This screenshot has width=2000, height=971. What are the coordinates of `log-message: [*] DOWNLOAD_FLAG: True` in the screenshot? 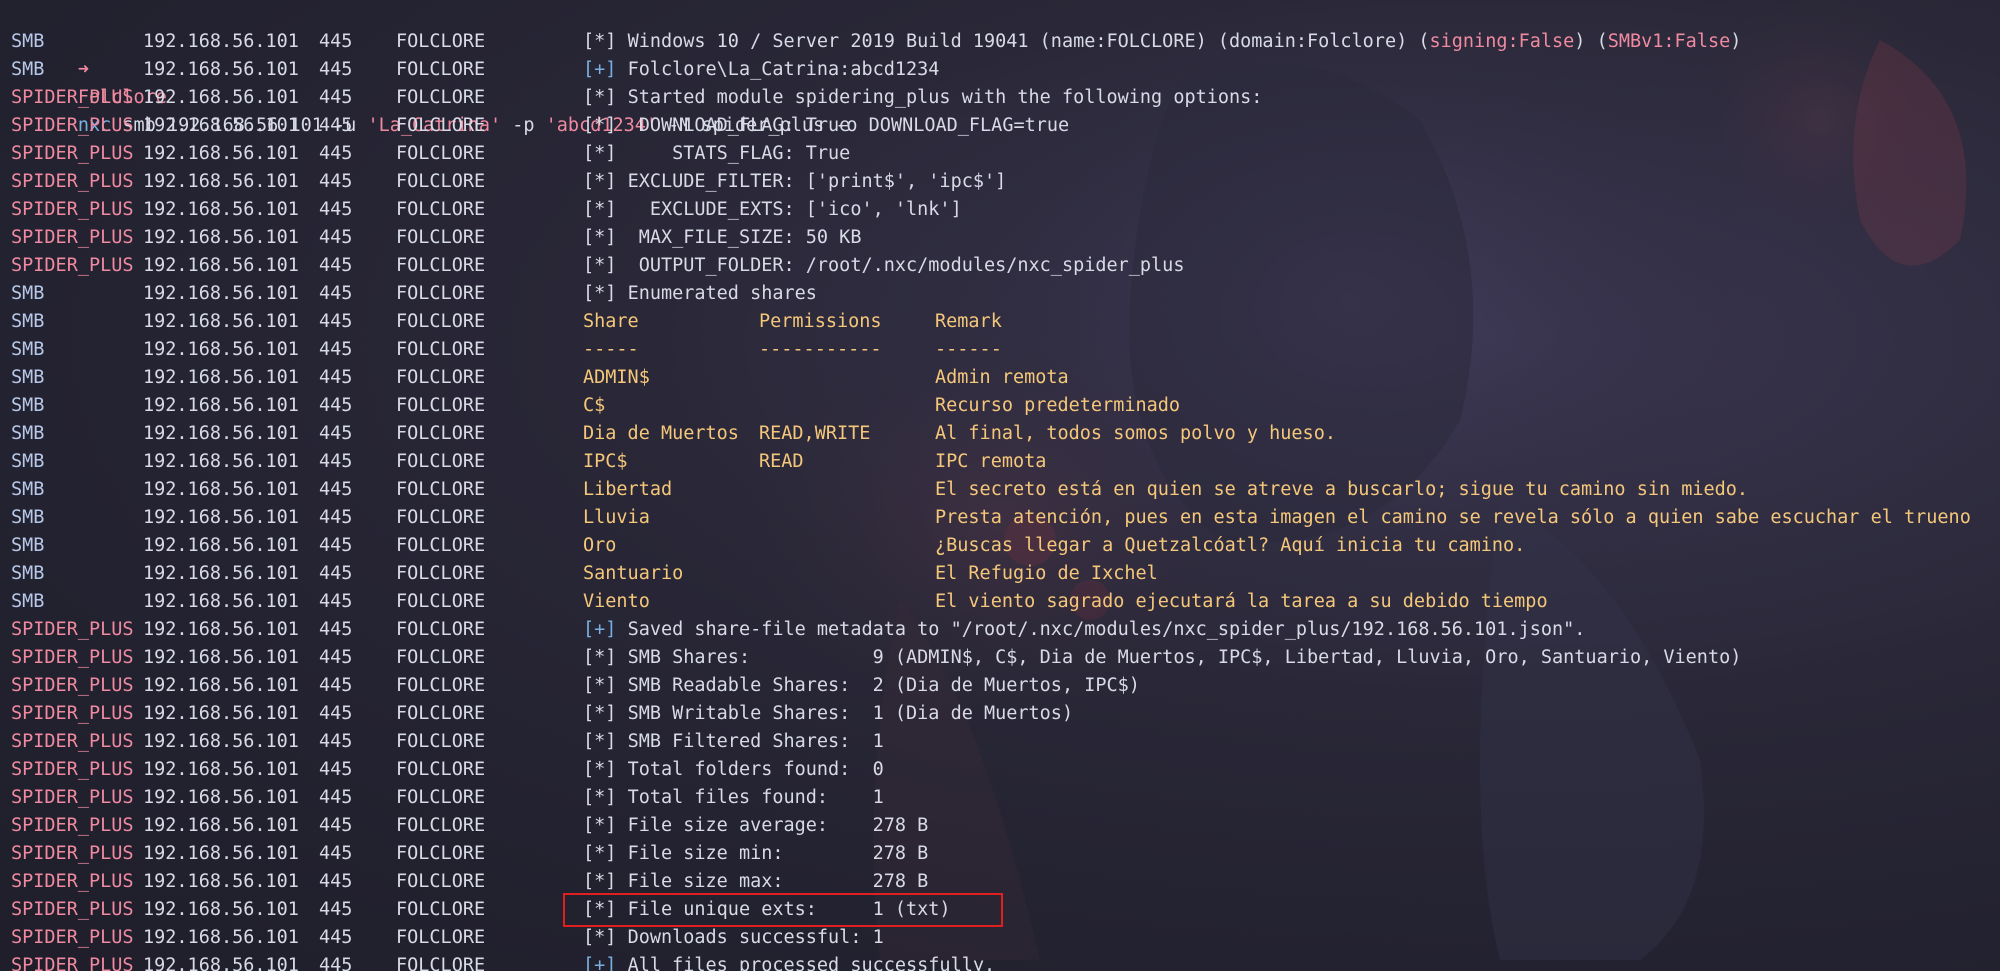 It's located at (716, 126).